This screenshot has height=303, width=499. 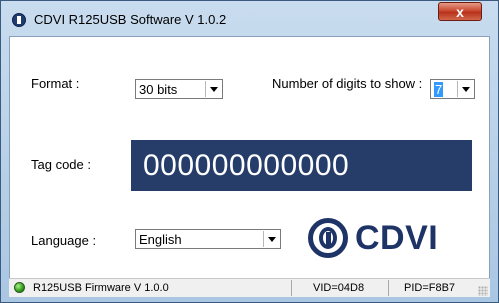 What do you see at coordinates (160, 239) in the screenshot?
I see `language-select-value: English` at bounding box center [160, 239].